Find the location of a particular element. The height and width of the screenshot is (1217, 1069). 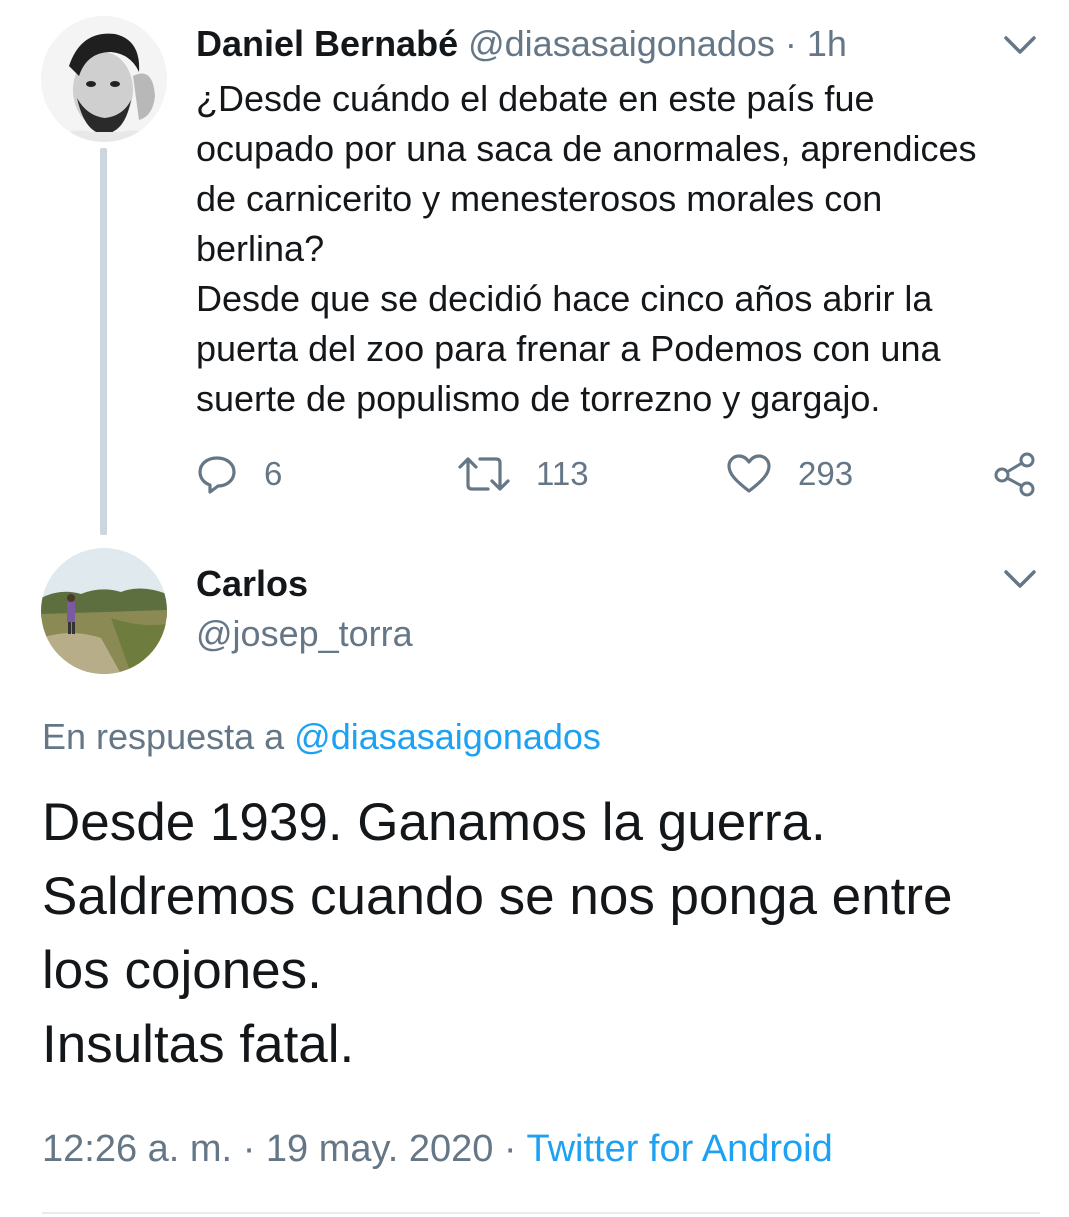

share-button is located at coordinates (1015, 474).